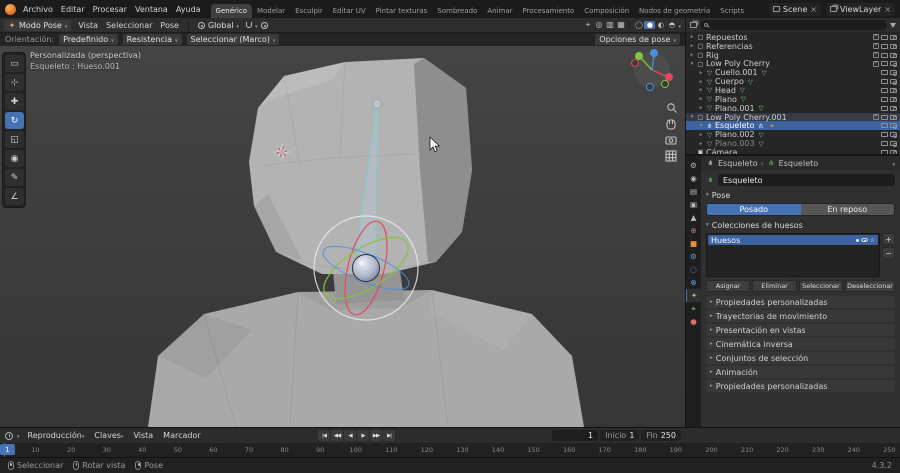 Image resolution: width=900 pixels, height=473 pixels. I want to click on armature-name-field: Esqueleto, so click(806, 180).